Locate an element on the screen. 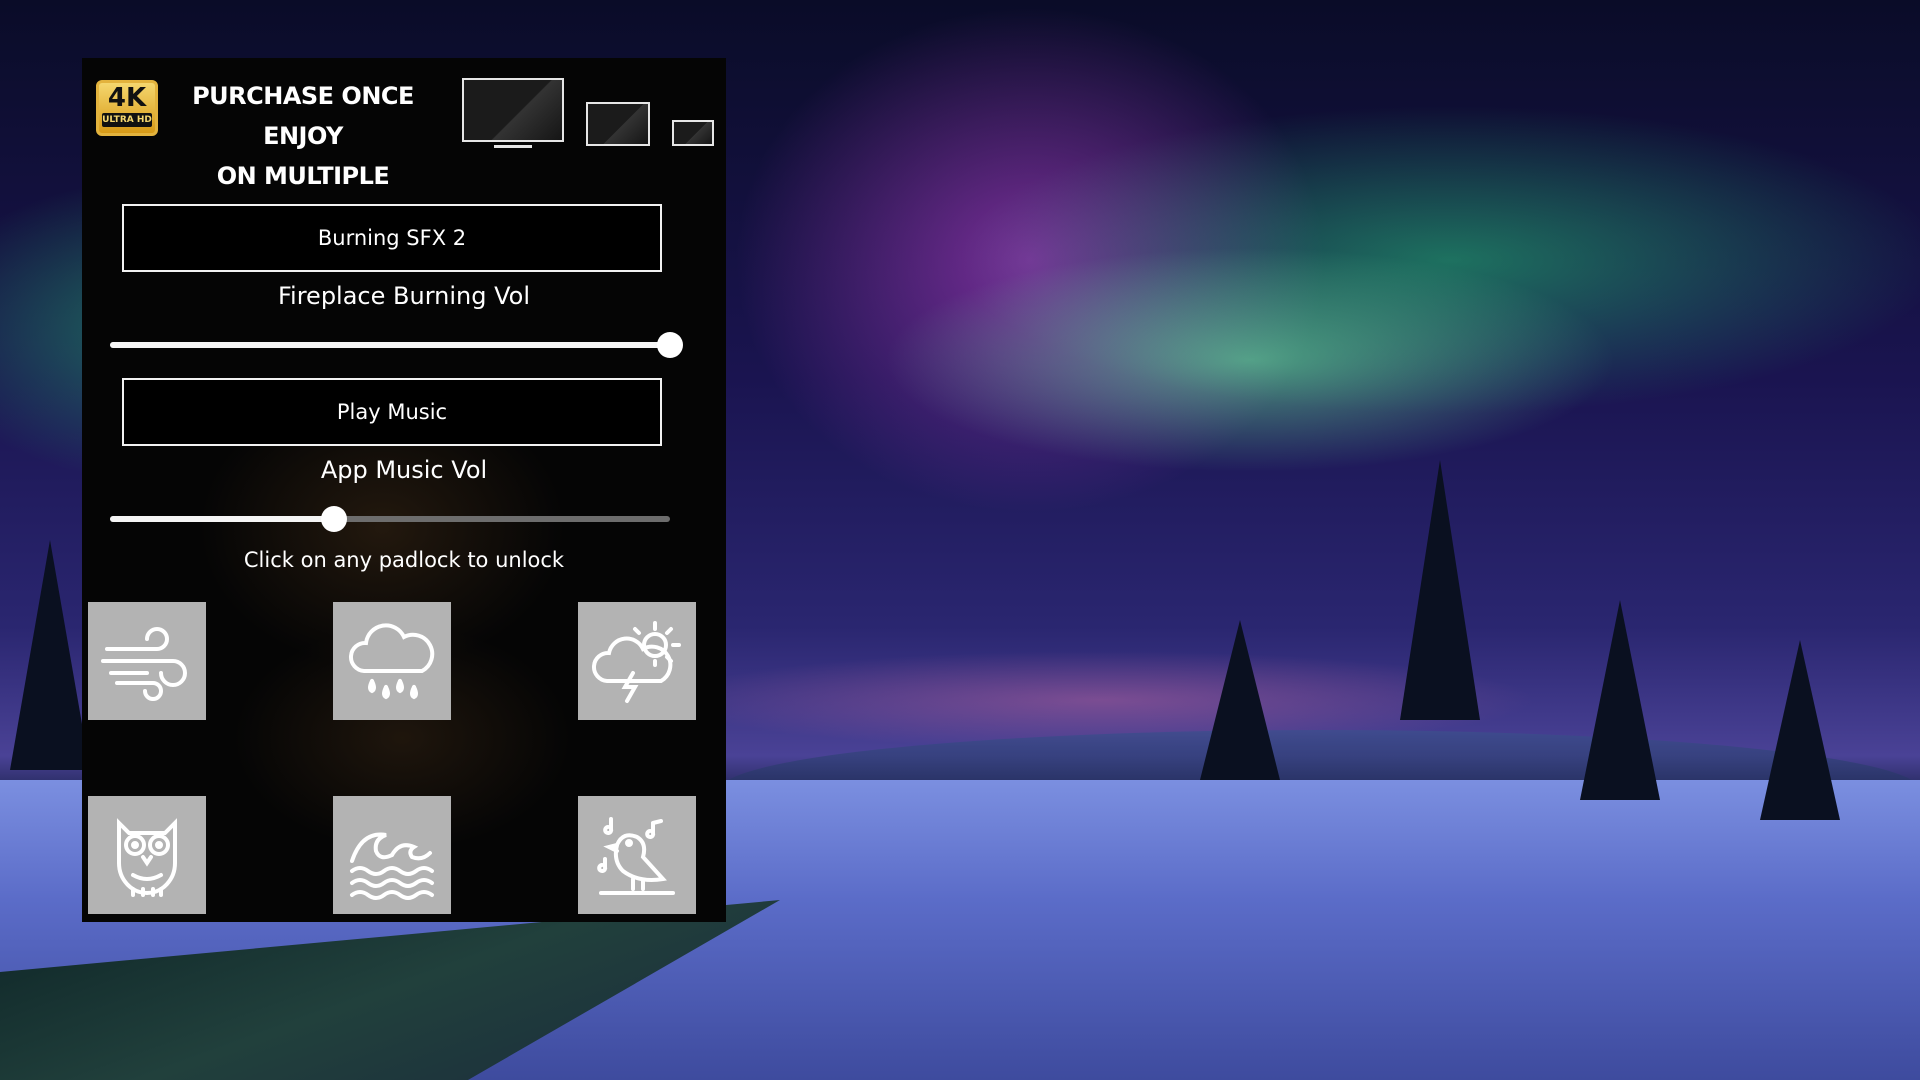  music-volume-label: App Music Vol is located at coordinates (404, 470).